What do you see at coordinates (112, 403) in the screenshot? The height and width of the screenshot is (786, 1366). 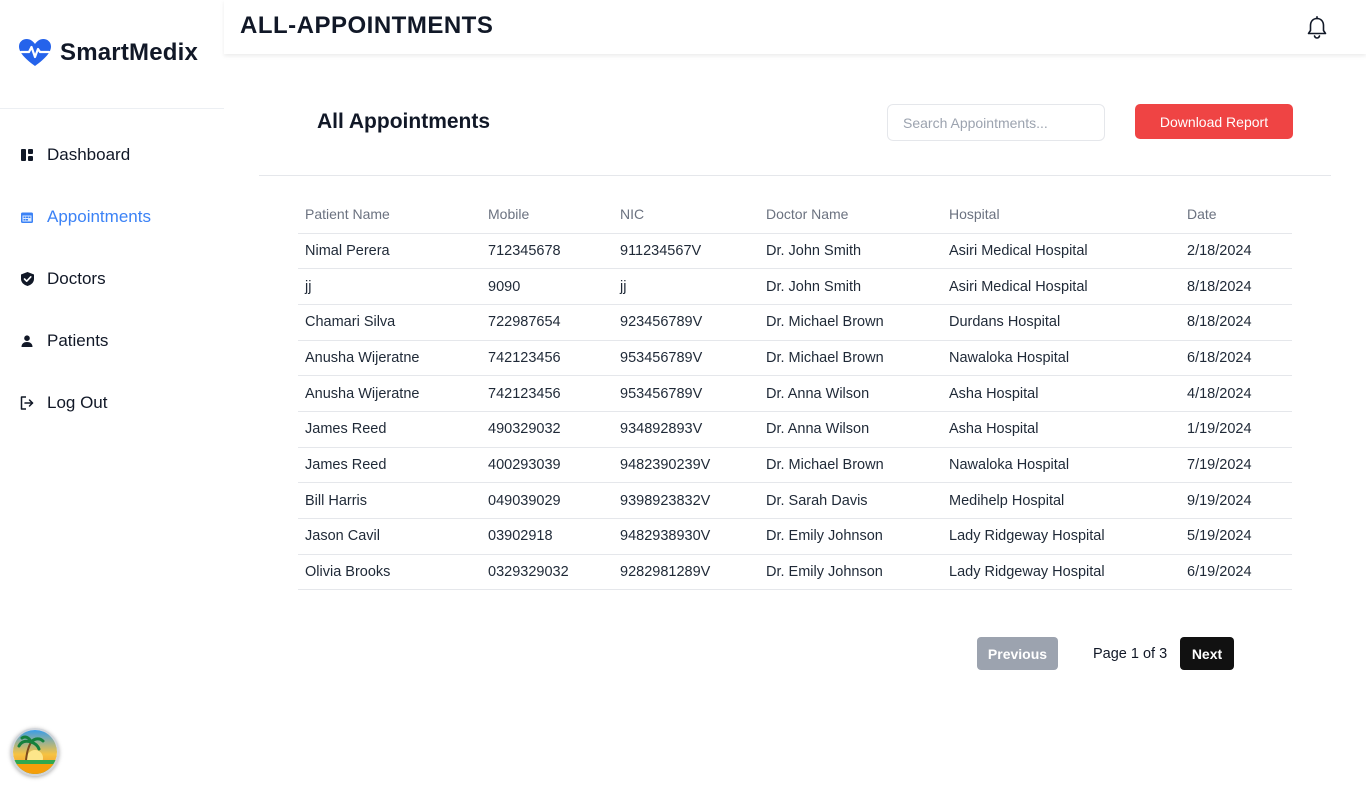 I see `sidebar-item-logout: Log Out` at bounding box center [112, 403].